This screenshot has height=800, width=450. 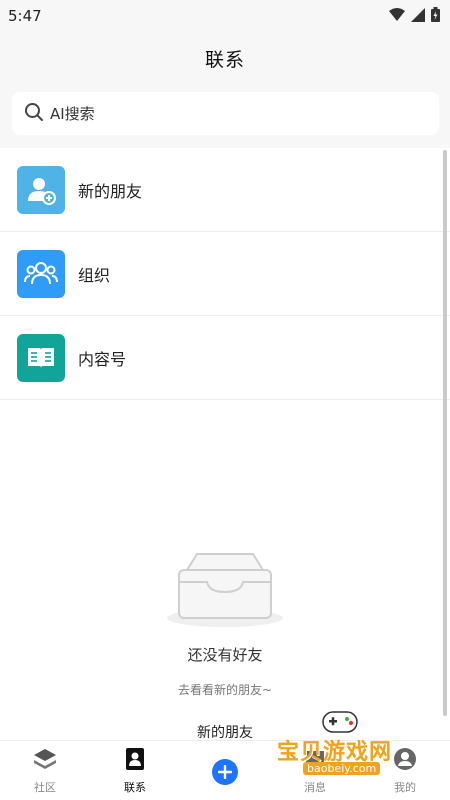 What do you see at coordinates (41, 189) in the screenshot?
I see `person-add-icon` at bounding box center [41, 189].